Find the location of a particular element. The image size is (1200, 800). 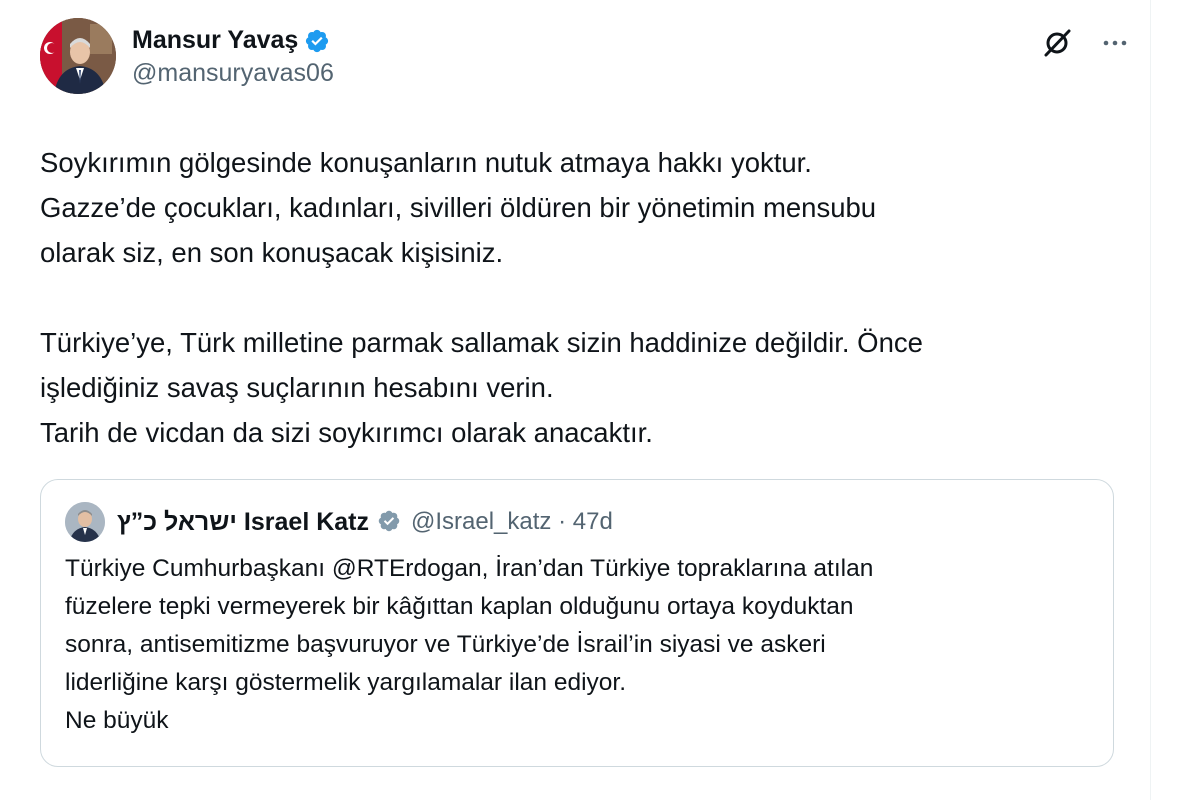

tweet-header: Mansur Yavaş @mansuryavas06 is located at coordinates (585, 63).